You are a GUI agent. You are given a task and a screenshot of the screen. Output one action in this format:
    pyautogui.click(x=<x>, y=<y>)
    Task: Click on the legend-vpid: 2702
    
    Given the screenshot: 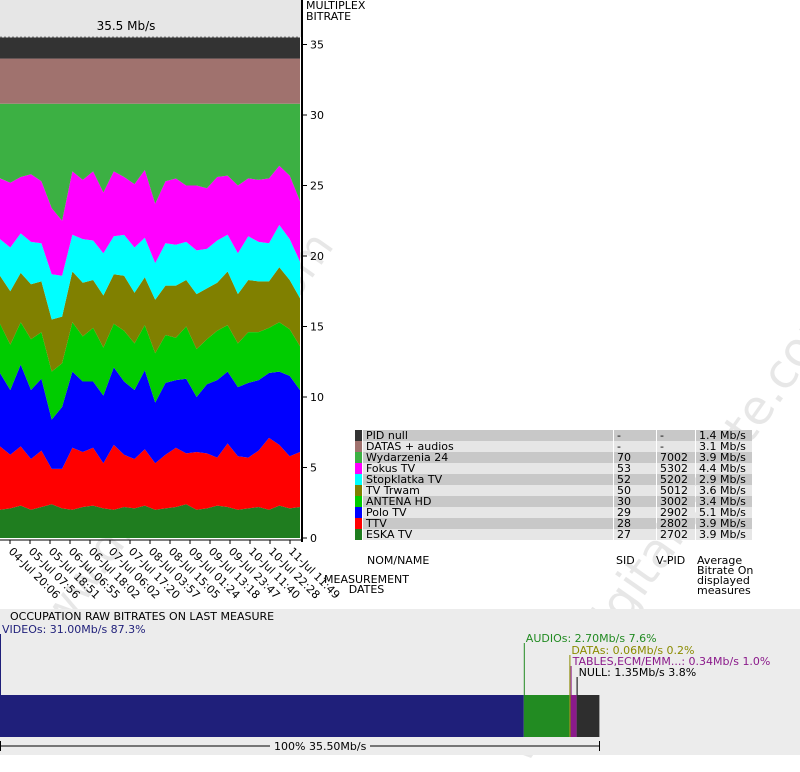 What is the action you would take?
    pyautogui.click(x=676, y=534)
    